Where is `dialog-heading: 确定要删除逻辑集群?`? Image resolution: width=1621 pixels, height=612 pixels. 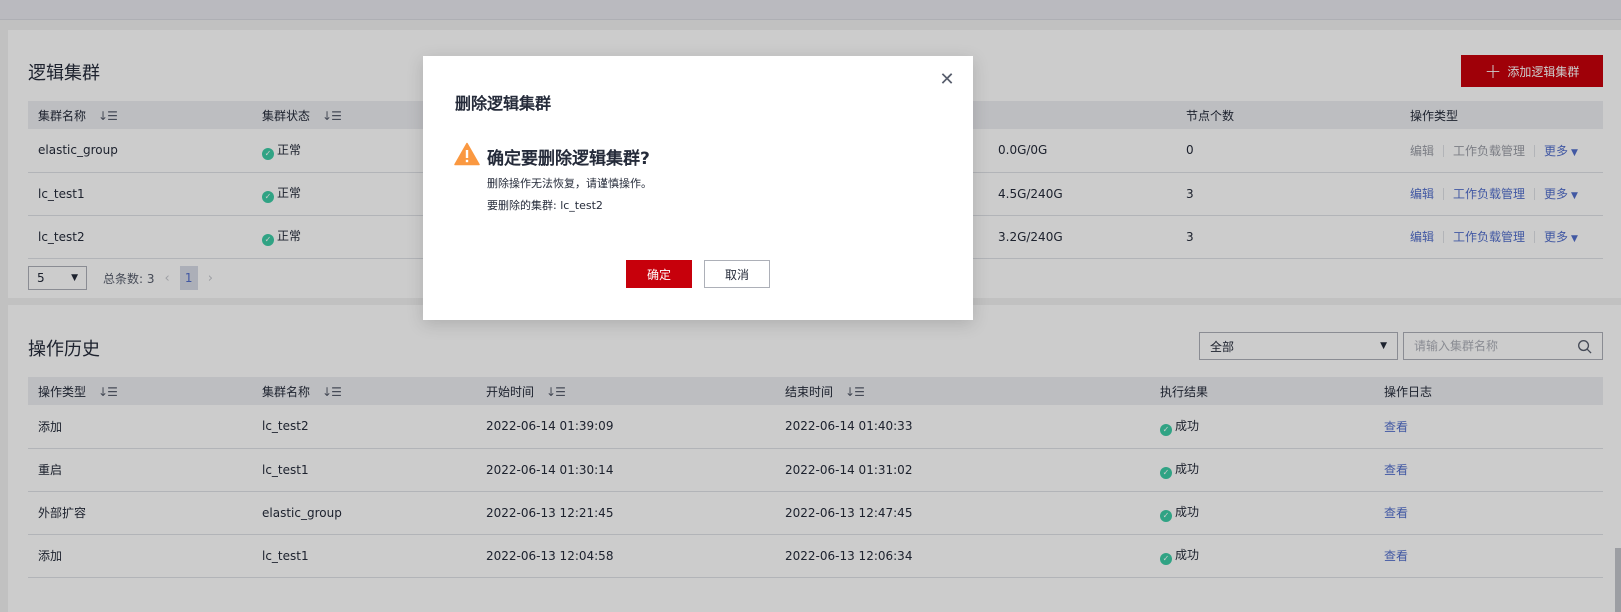 dialog-heading: 确定要删除逻辑集群? is located at coordinates (568, 159).